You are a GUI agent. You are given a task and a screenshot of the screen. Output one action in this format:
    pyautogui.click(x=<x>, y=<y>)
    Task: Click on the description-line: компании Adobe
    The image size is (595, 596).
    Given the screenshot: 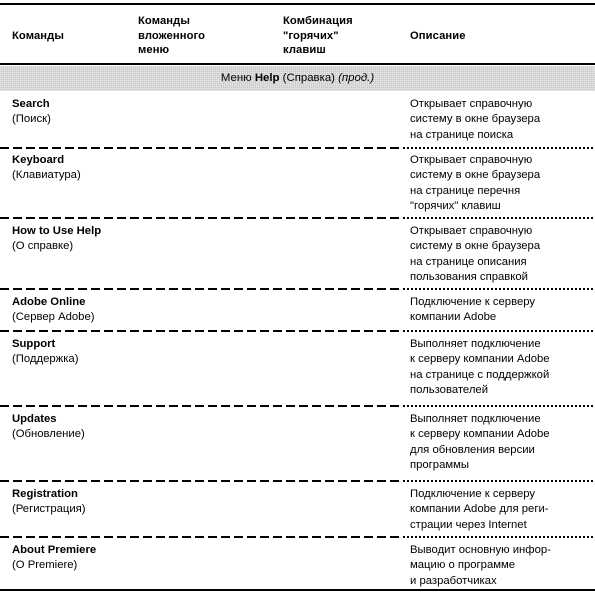 What is the action you would take?
    pyautogui.click(x=453, y=317)
    